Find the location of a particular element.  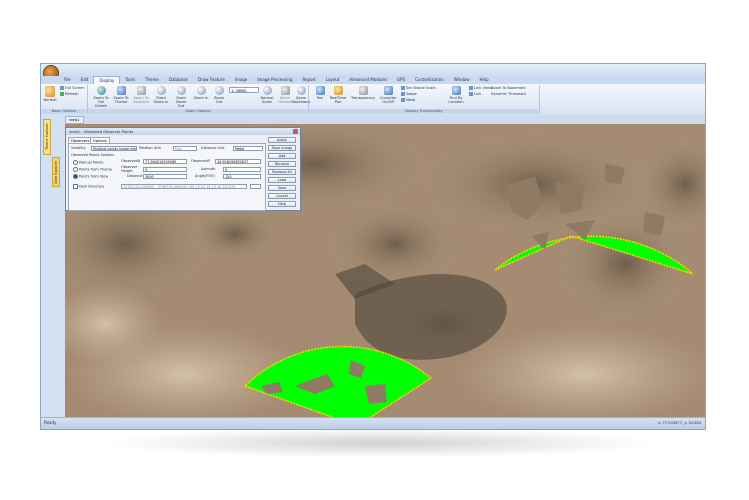

apply-button: Apply is located at coordinates (282, 140).